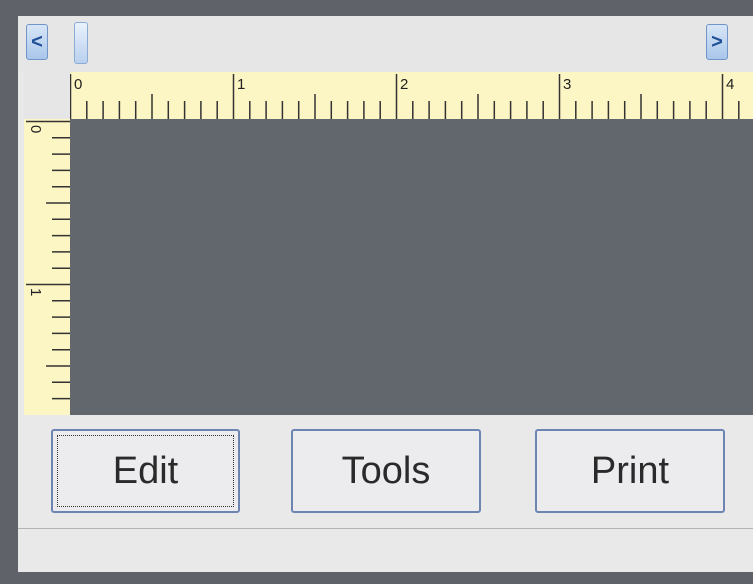 This screenshot has height=584, width=753. I want to click on scrollbar-thumb, so click(81, 43).